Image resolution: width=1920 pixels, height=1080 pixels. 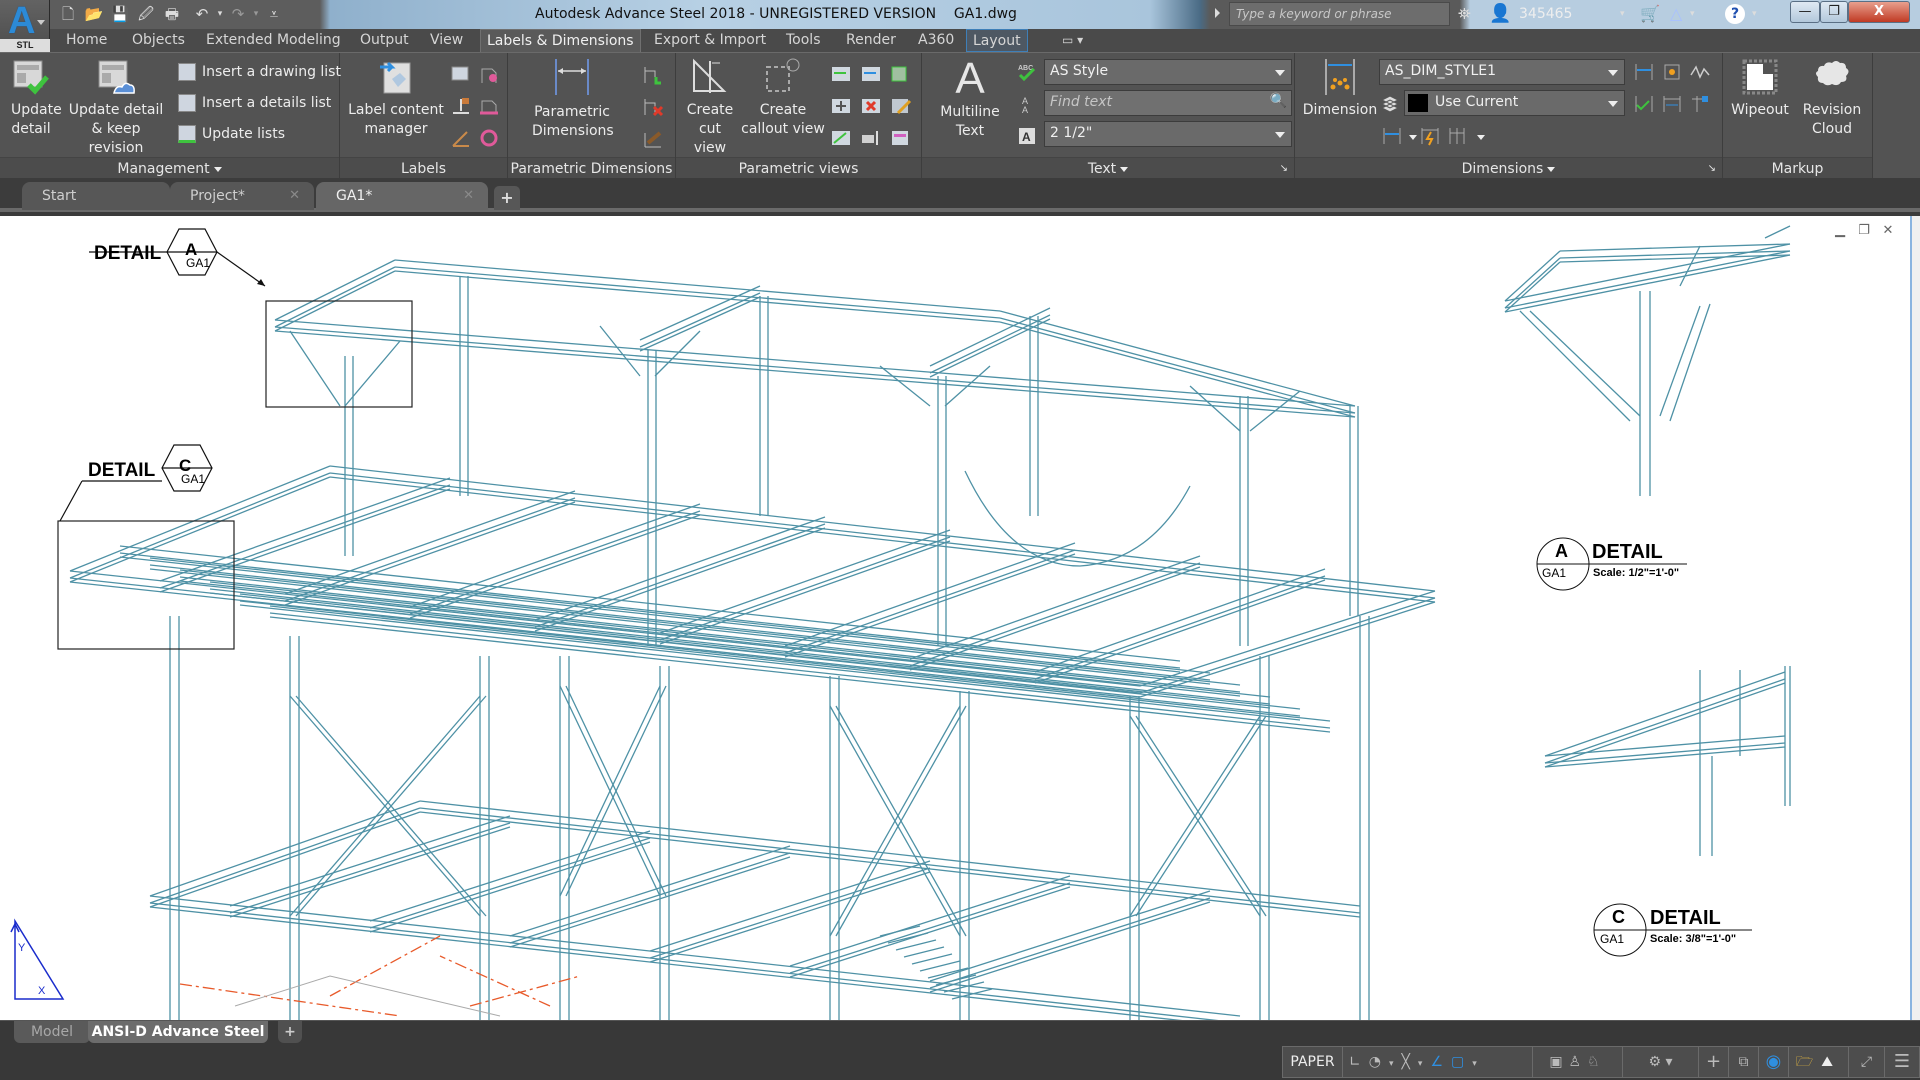 I want to click on panel-title-text: Text ↘, so click(x=1108, y=168).